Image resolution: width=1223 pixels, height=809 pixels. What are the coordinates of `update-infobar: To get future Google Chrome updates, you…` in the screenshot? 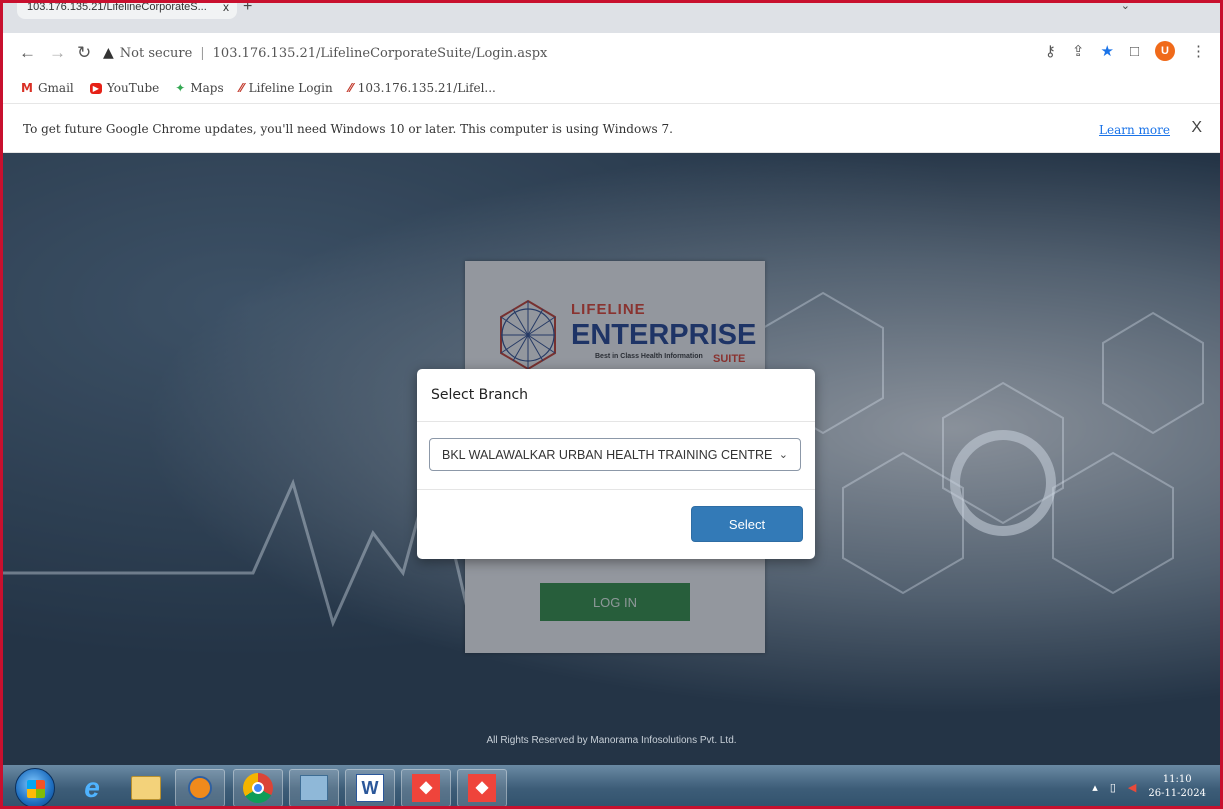 It's located at (611, 128).